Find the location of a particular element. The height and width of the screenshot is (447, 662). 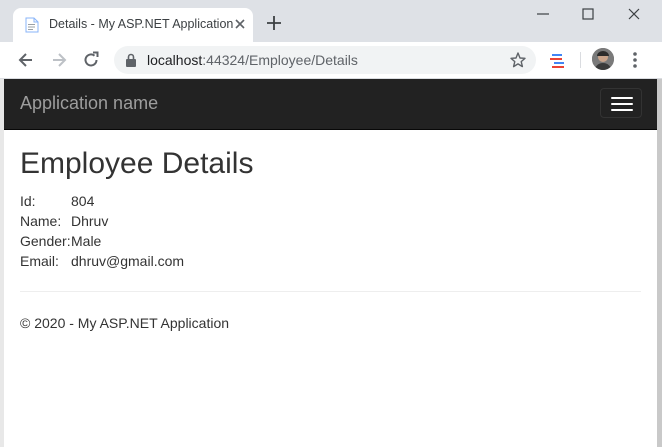

browser-tab: Details - My ASP.NET Application is located at coordinates (133, 25).